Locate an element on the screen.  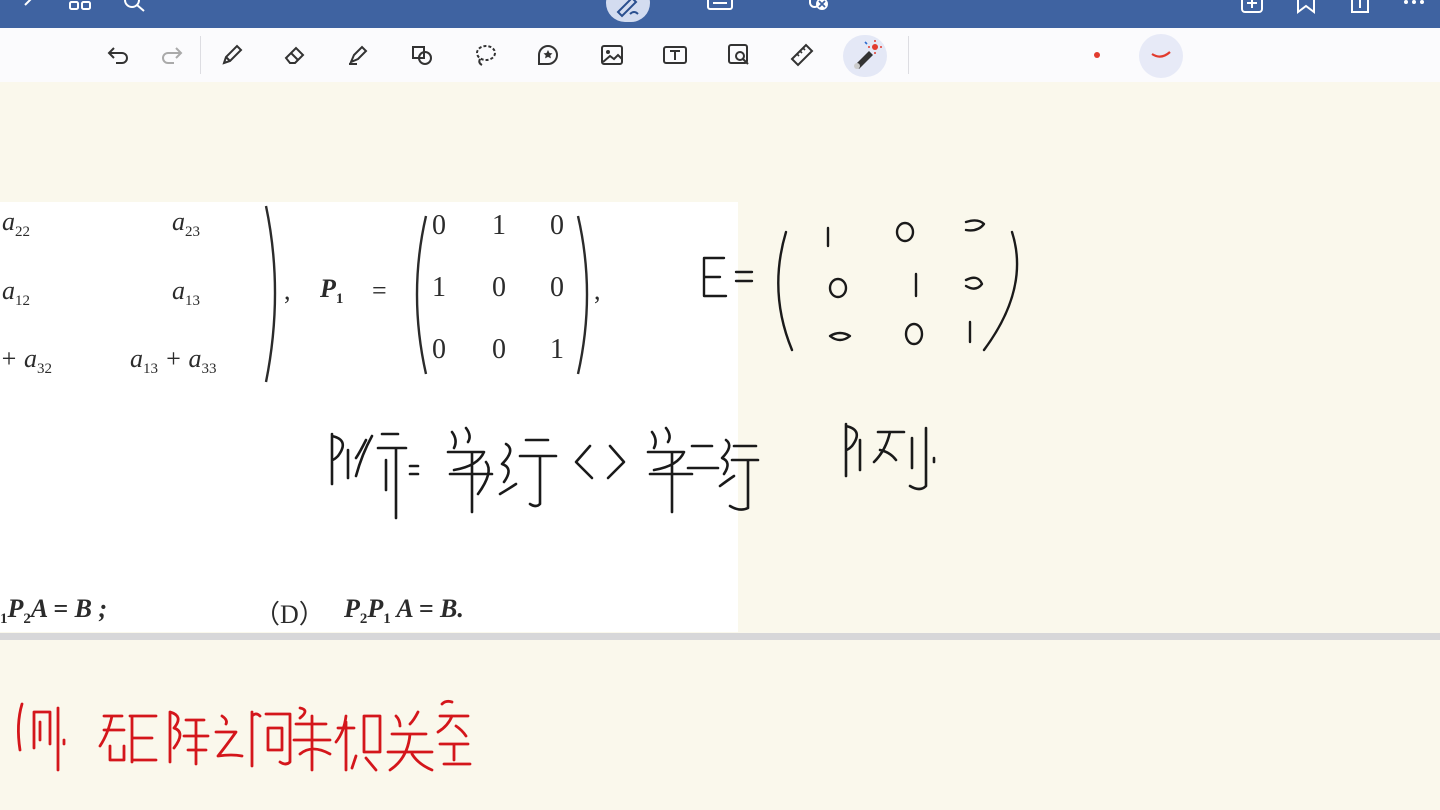
pen-icon is located at coordinates (232, 55).